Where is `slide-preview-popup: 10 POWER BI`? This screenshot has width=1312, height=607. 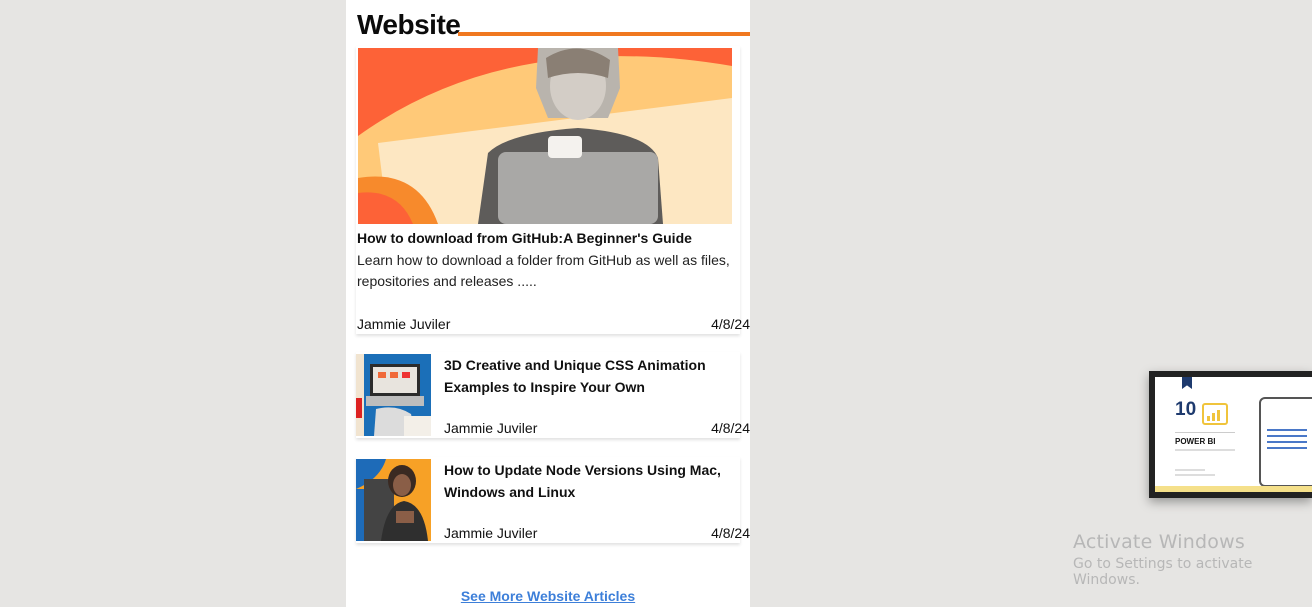 slide-preview-popup: 10 POWER BI is located at coordinates (1230, 434).